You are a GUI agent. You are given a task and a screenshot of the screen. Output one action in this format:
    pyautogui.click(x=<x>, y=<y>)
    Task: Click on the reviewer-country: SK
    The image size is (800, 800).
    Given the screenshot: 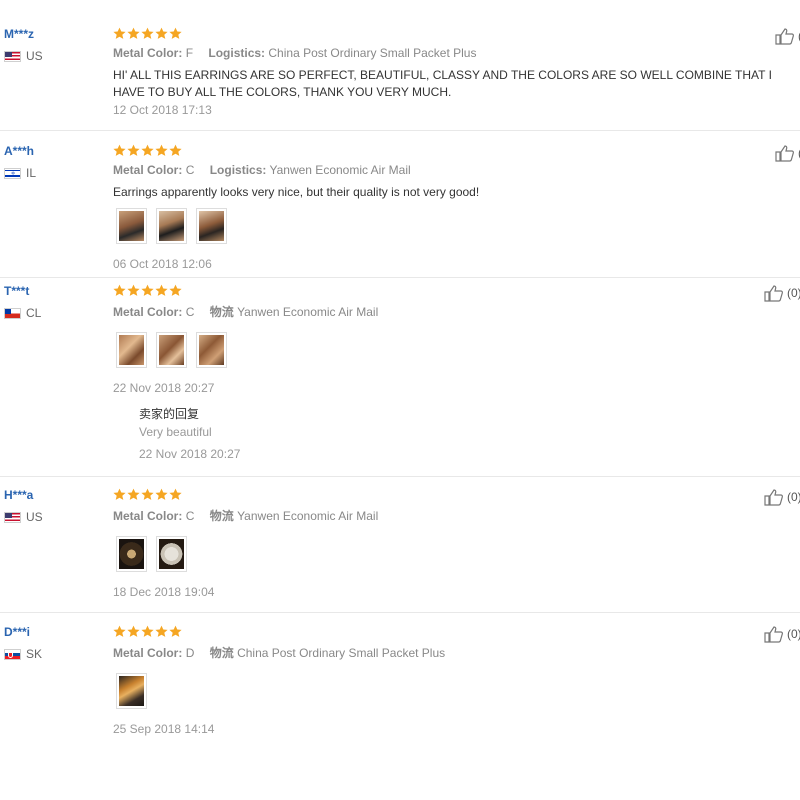 What is the action you would take?
    pyautogui.click(x=23, y=654)
    